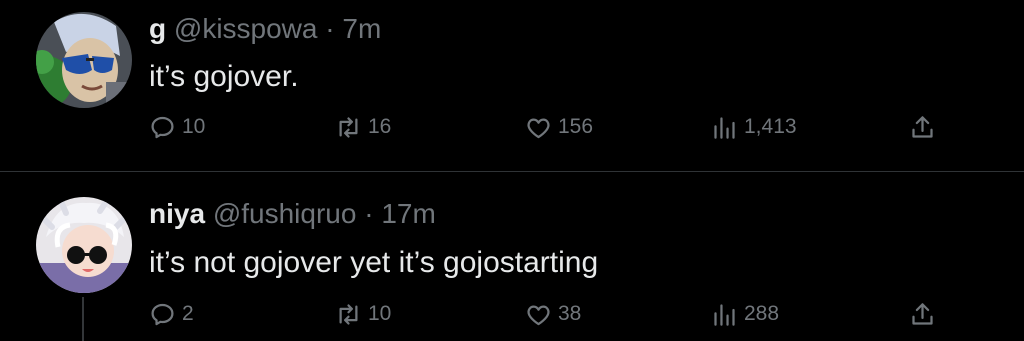  I want to click on tweet-header: g @kisspowa · 7m, so click(265, 29).